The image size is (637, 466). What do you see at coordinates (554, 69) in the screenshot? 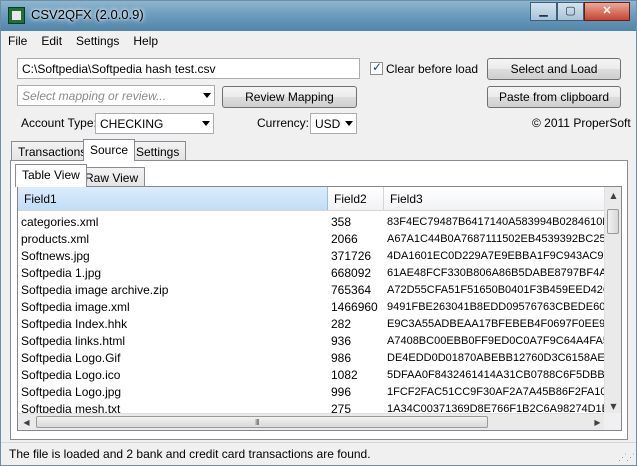
I see `select-and-load-button: Select and Load` at bounding box center [554, 69].